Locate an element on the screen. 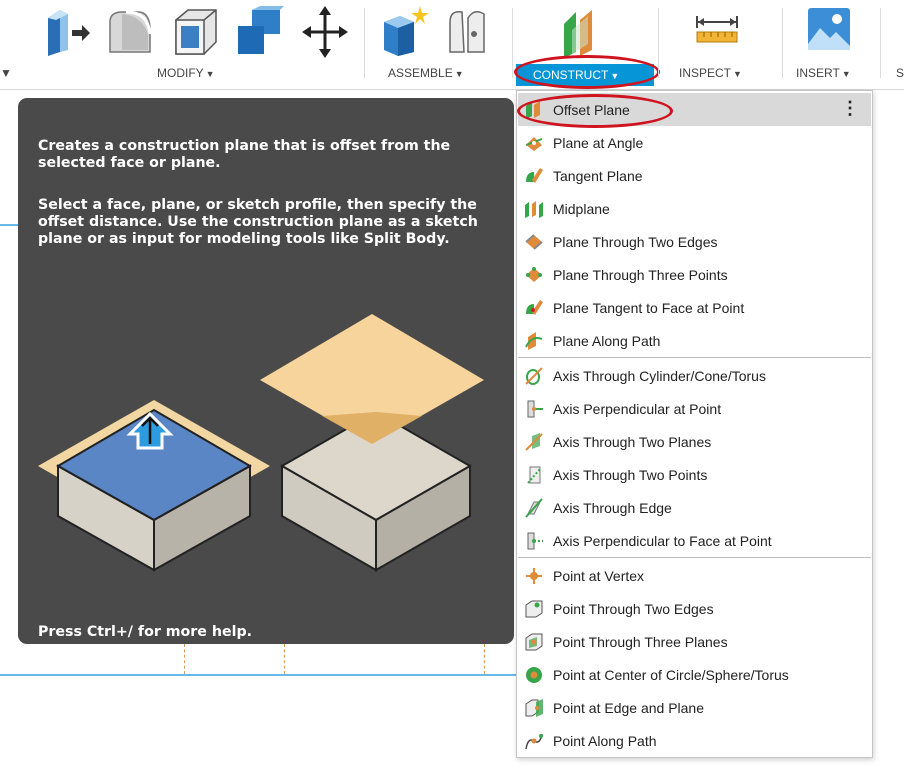 The image size is (904, 781). modify-menu-button: MODIFY ▼ is located at coordinates (186, 73).